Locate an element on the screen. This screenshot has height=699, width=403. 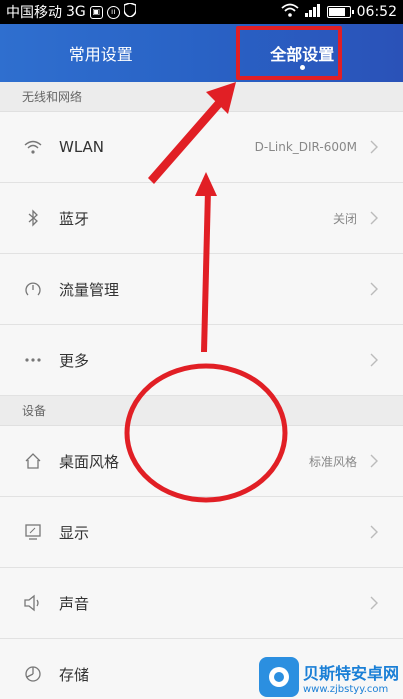
watermark-url: www.zjbstyy.com is located at coordinates (345, 689).